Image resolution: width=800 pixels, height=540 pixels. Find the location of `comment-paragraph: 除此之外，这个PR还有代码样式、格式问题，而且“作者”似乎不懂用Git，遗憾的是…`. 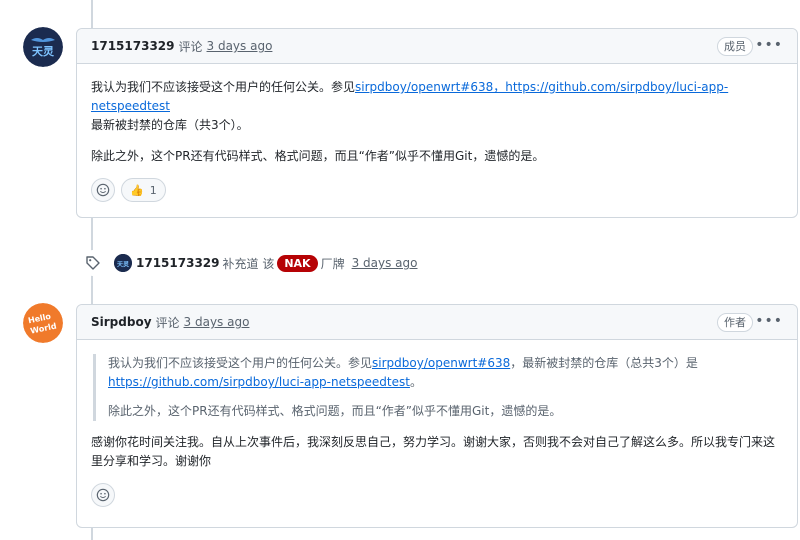

comment-paragraph: 除此之外，这个PR还有代码样式、格式问题，而且“作者”似乎不懂用Git，遗憾的是… is located at coordinates (318, 156).